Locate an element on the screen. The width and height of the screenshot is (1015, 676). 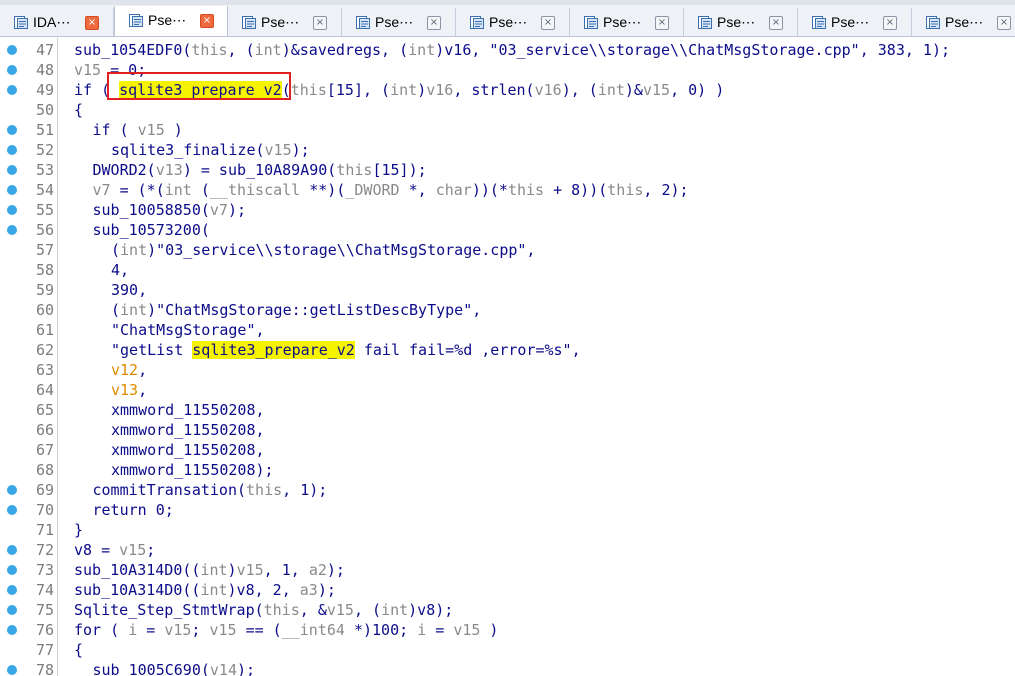
line-number: 76 is located at coordinates (44, 630).